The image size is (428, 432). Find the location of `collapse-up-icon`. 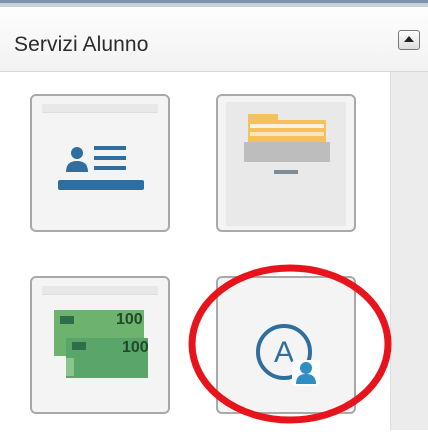

collapse-up-icon is located at coordinates (409, 39).